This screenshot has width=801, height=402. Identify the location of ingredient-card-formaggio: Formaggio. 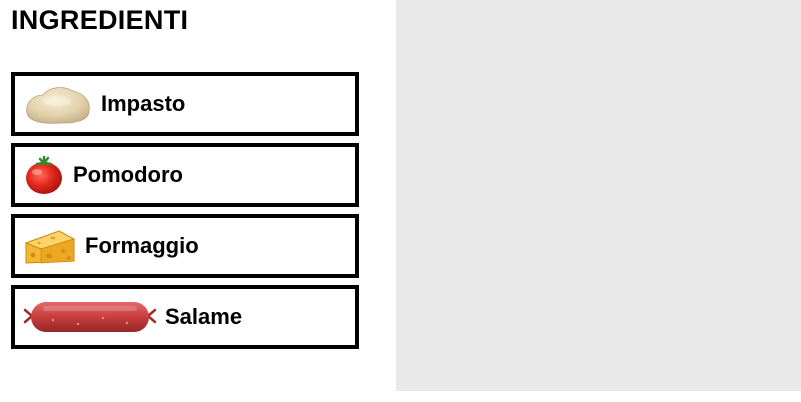
(185, 246).